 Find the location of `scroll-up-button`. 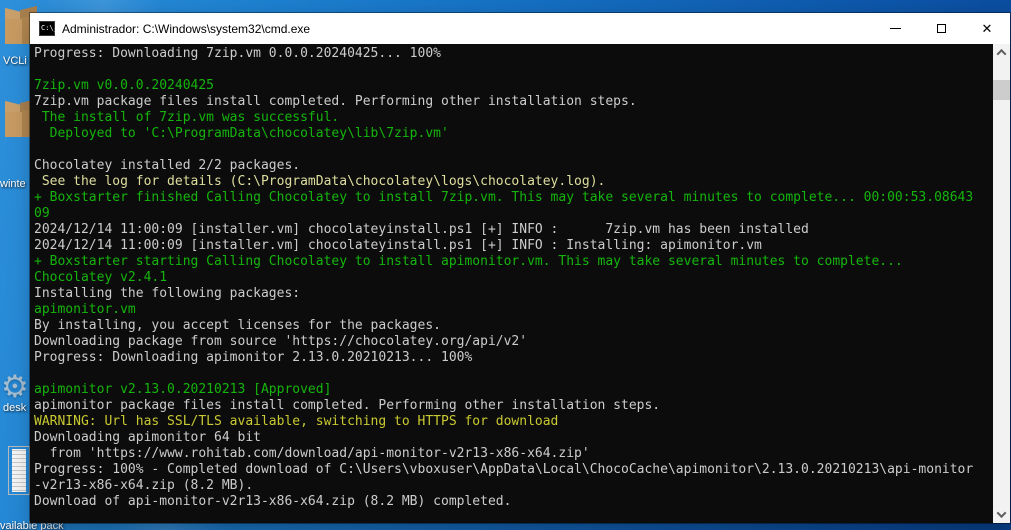

scroll-up-button is located at coordinates (1001, 52).